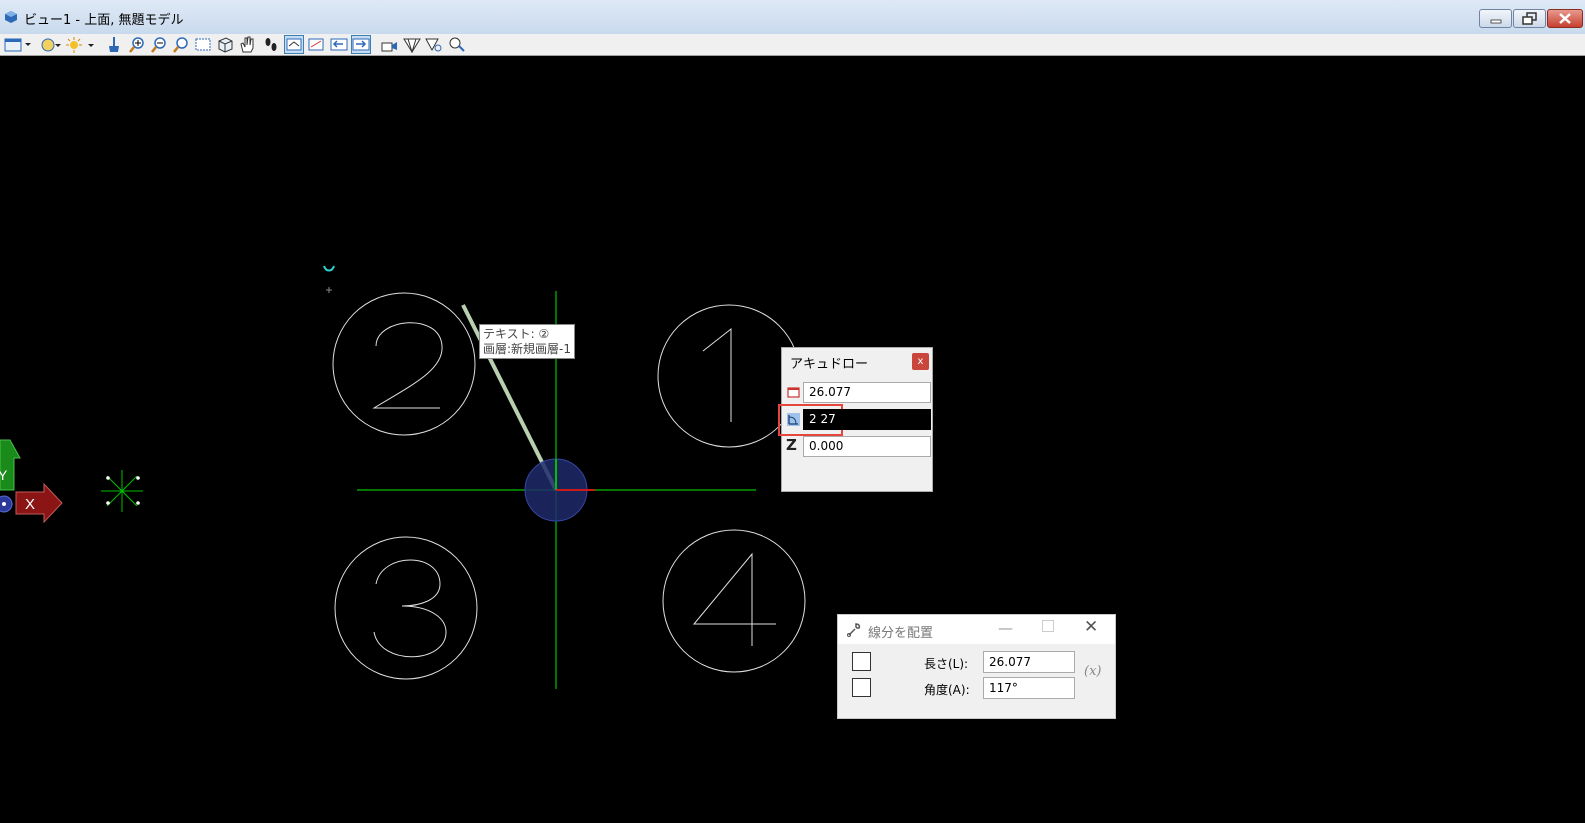 Image resolution: width=1585 pixels, height=823 pixels. What do you see at coordinates (361, 44) in the screenshot?
I see `clip-mask-icon` at bounding box center [361, 44].